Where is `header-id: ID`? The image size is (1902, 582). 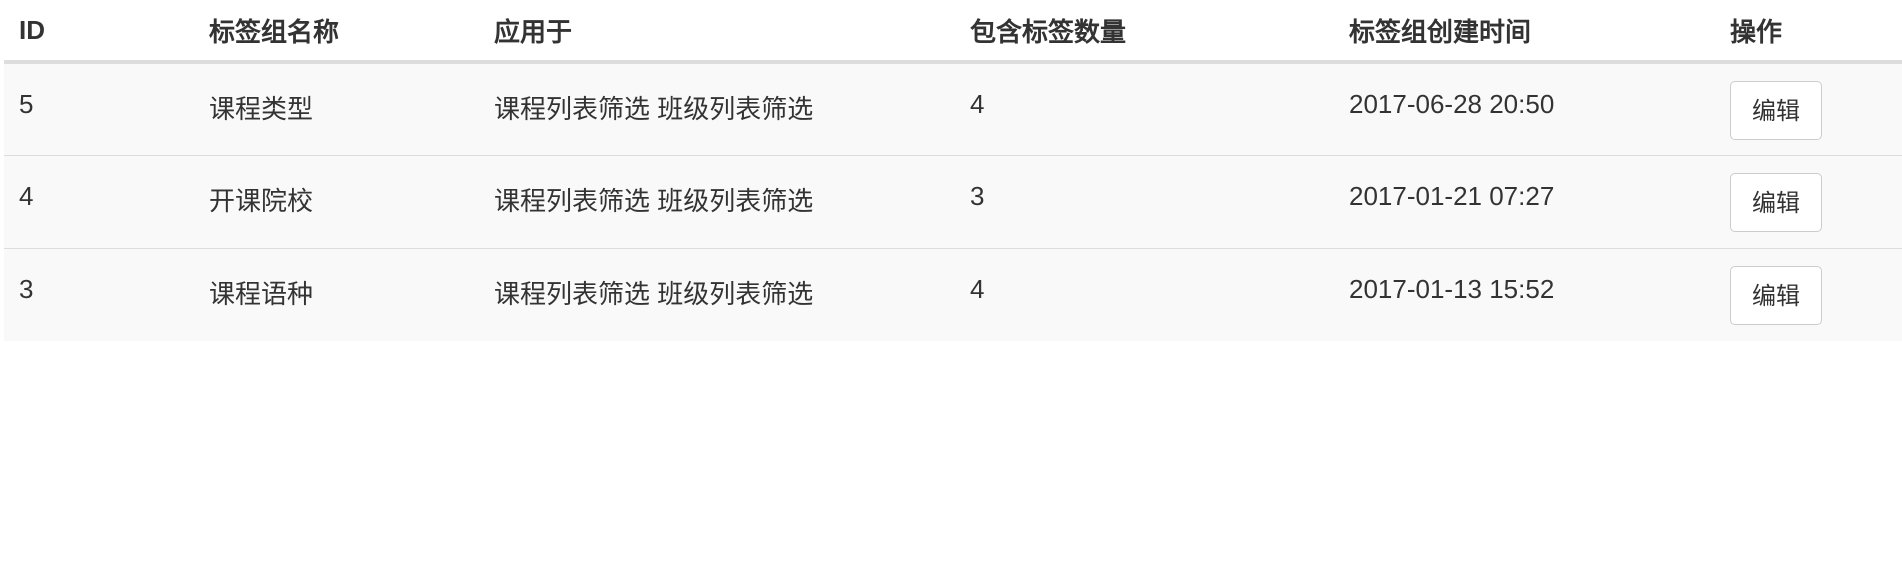 header-id: ID is located at coordinates (99, 32).